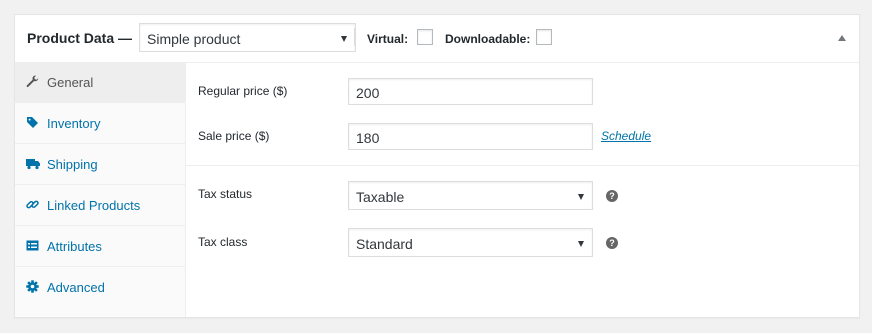  Describe the element at coordinates (80, 38) in the screenshot. I see `metabox-title: Product Data —` at that location.